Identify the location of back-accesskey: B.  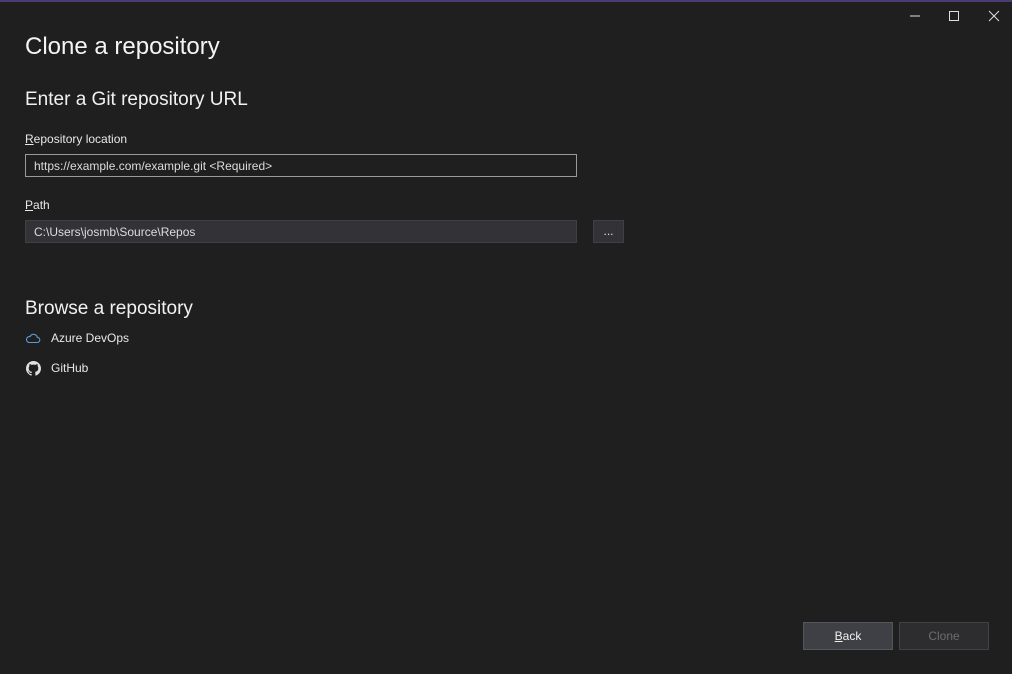
(838, 636).